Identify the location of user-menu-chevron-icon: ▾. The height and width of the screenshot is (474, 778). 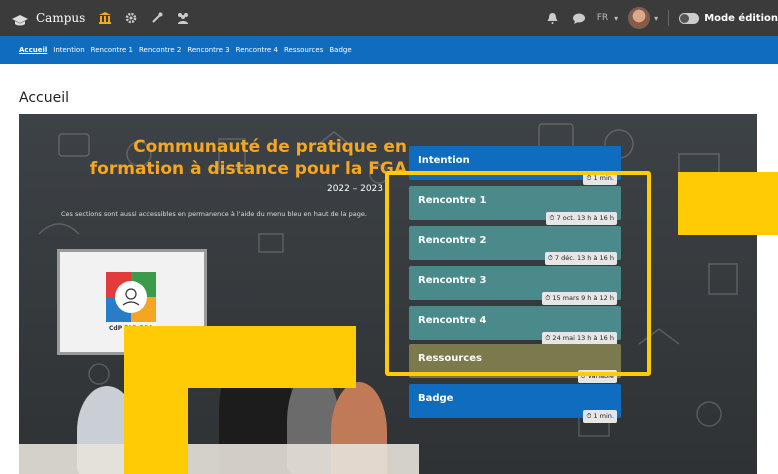
(656, 18).